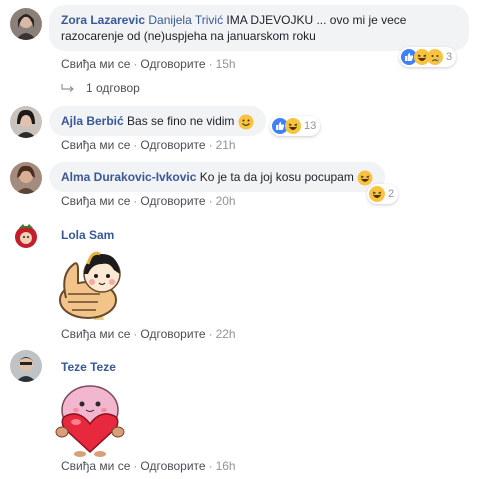  I want to click on comment-text: Ko je ta da joj kosu pocupam, so click(276, 177).